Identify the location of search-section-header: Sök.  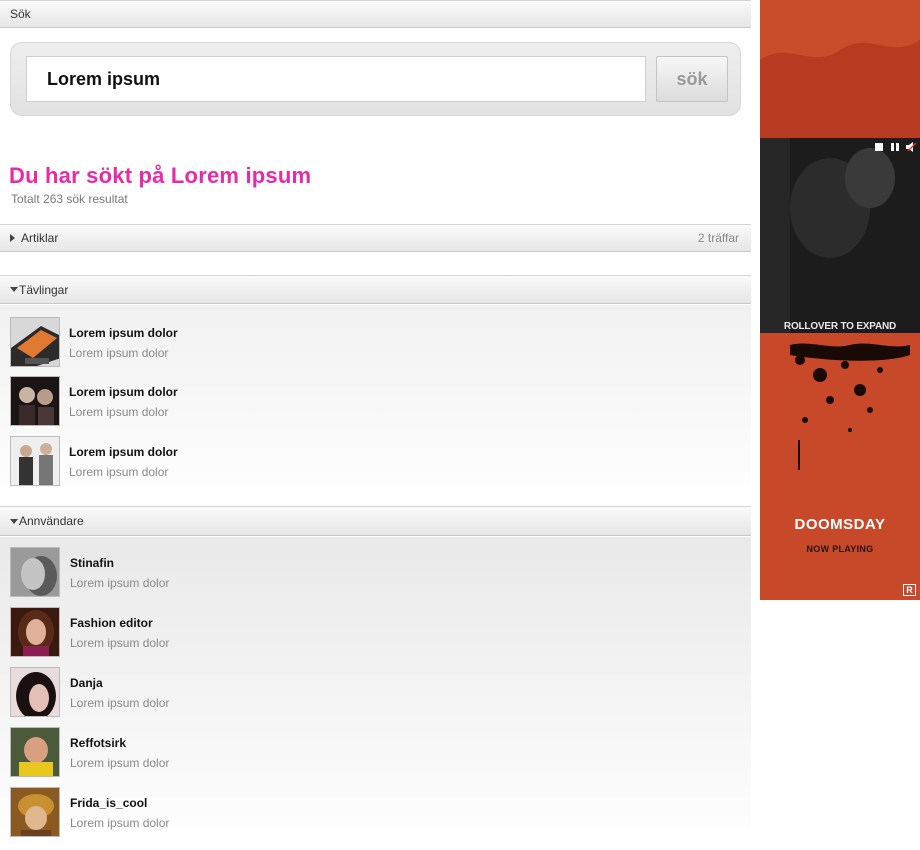
(375, 14).